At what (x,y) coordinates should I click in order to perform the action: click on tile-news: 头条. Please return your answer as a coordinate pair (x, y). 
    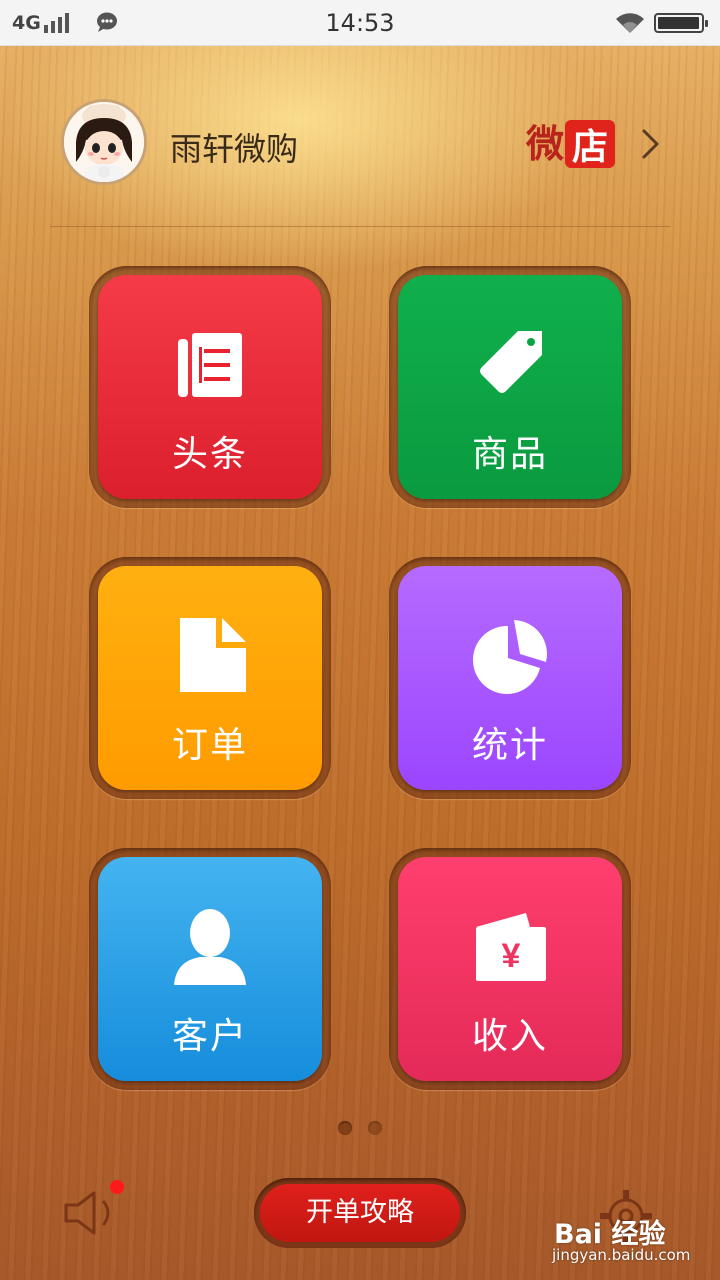
    Looking at the image, I should click on (210, 387).